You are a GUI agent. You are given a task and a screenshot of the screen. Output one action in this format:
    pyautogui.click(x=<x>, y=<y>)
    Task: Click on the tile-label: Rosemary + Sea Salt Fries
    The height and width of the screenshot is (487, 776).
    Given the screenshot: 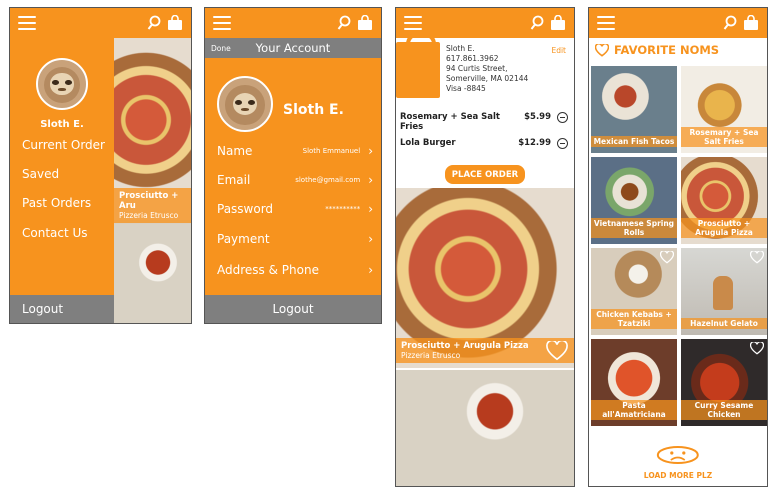 What is the action you would take?
    pyautogui.click(x=724, y=137)
    